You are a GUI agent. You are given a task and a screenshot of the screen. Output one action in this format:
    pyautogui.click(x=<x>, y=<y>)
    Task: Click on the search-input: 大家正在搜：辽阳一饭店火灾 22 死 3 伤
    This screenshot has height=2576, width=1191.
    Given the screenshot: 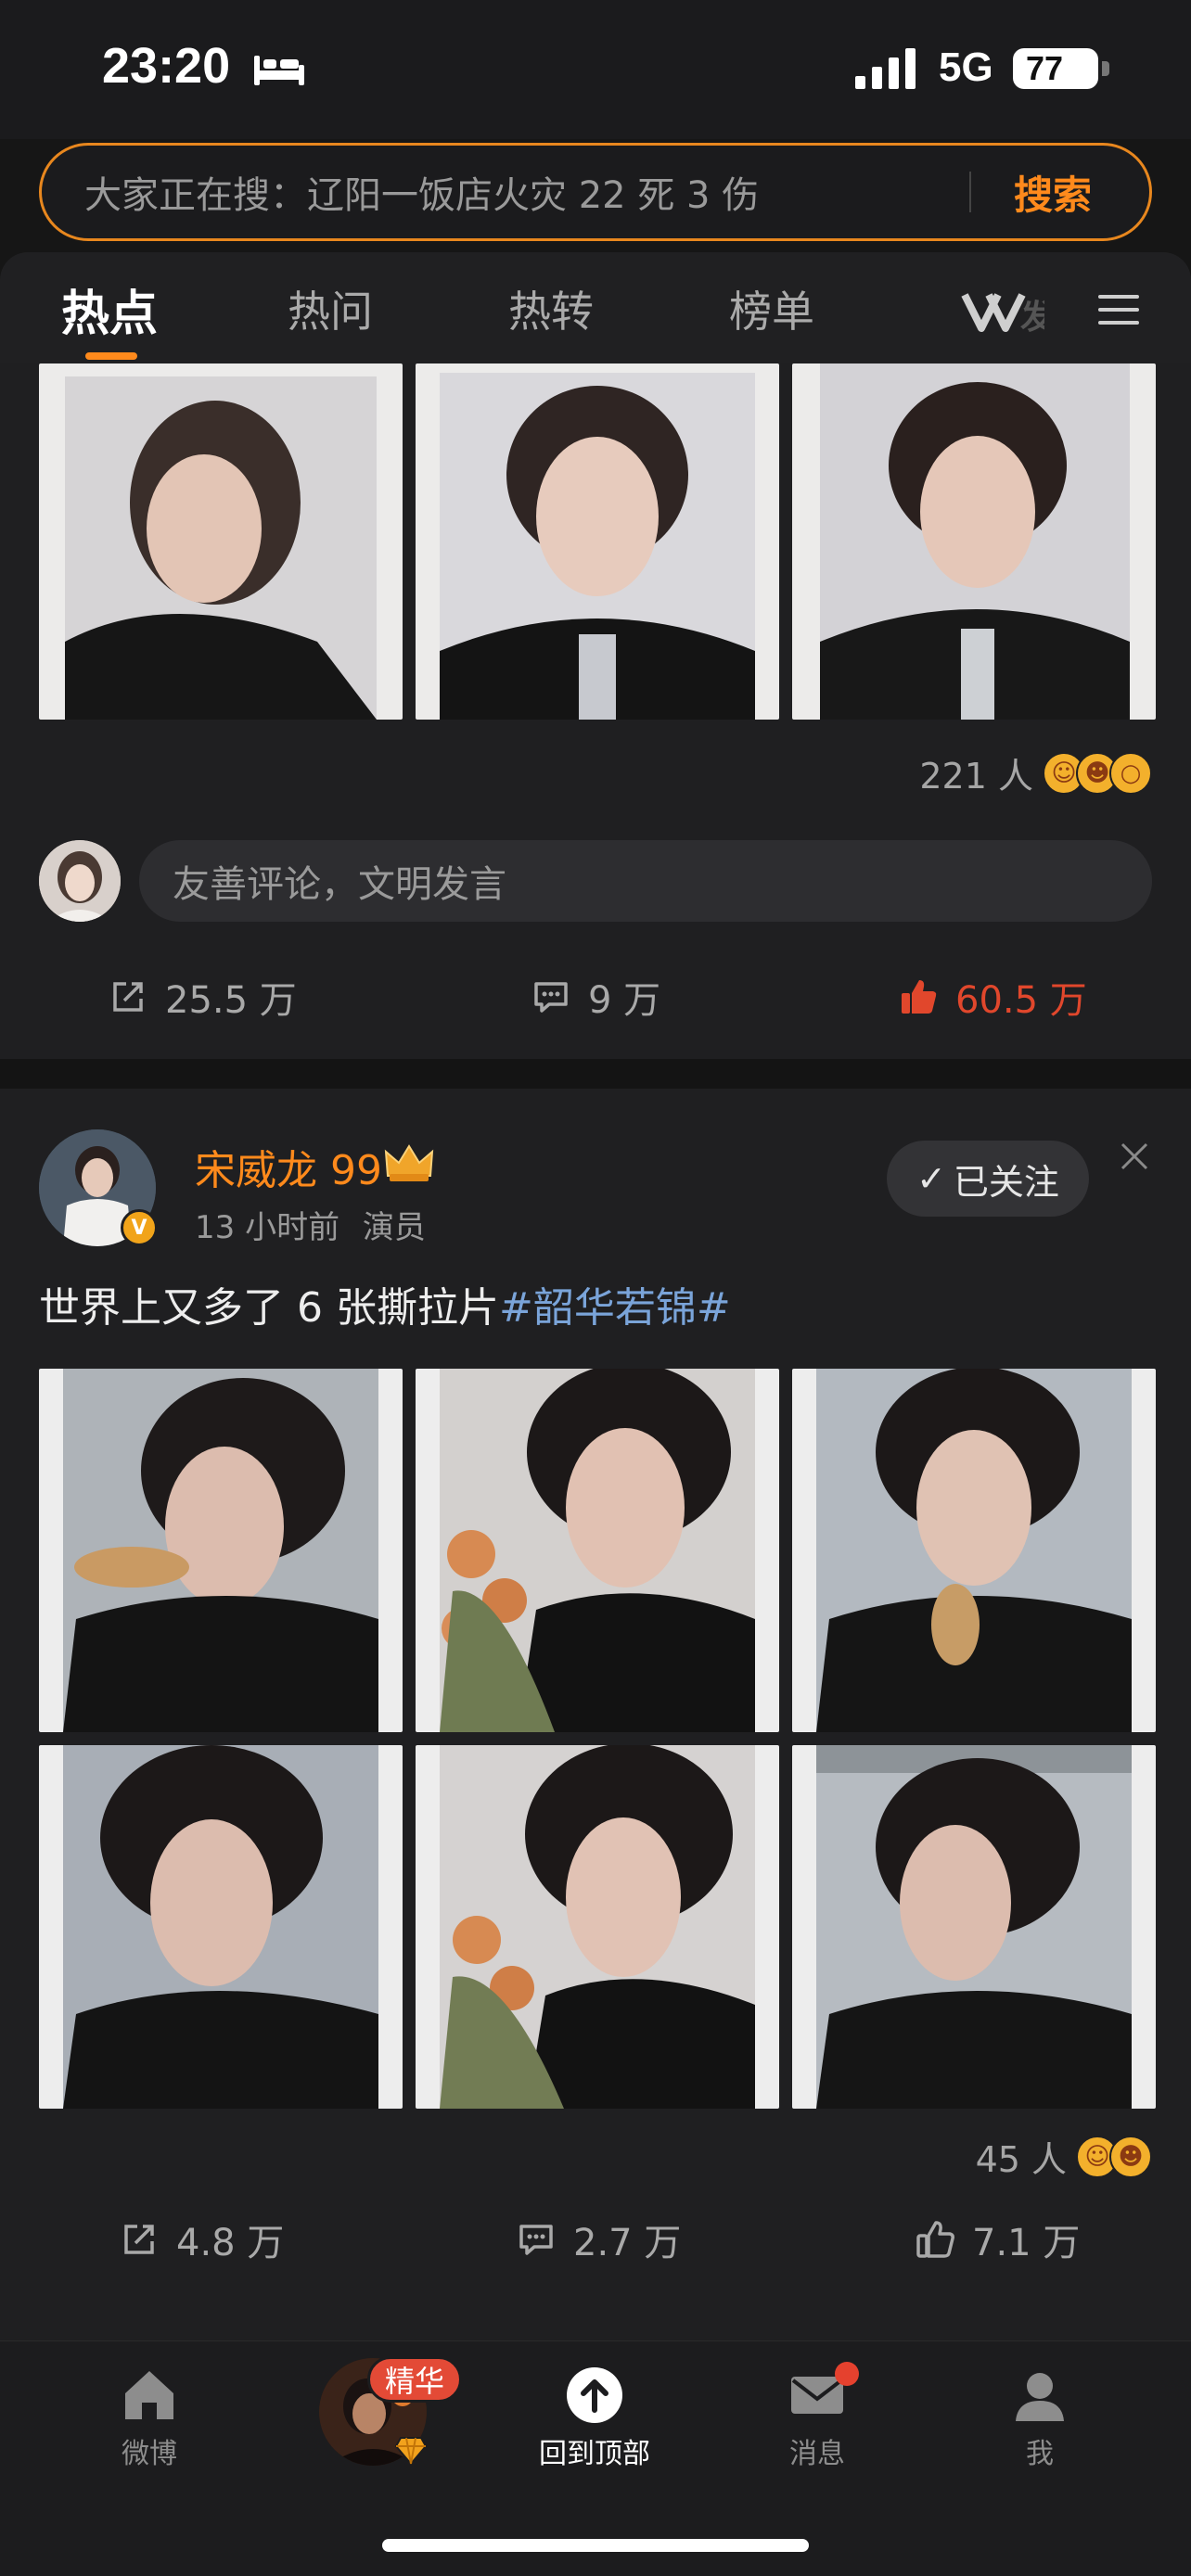 What is the action you would take?
    pyautogui.click(x=526, y=192)
    